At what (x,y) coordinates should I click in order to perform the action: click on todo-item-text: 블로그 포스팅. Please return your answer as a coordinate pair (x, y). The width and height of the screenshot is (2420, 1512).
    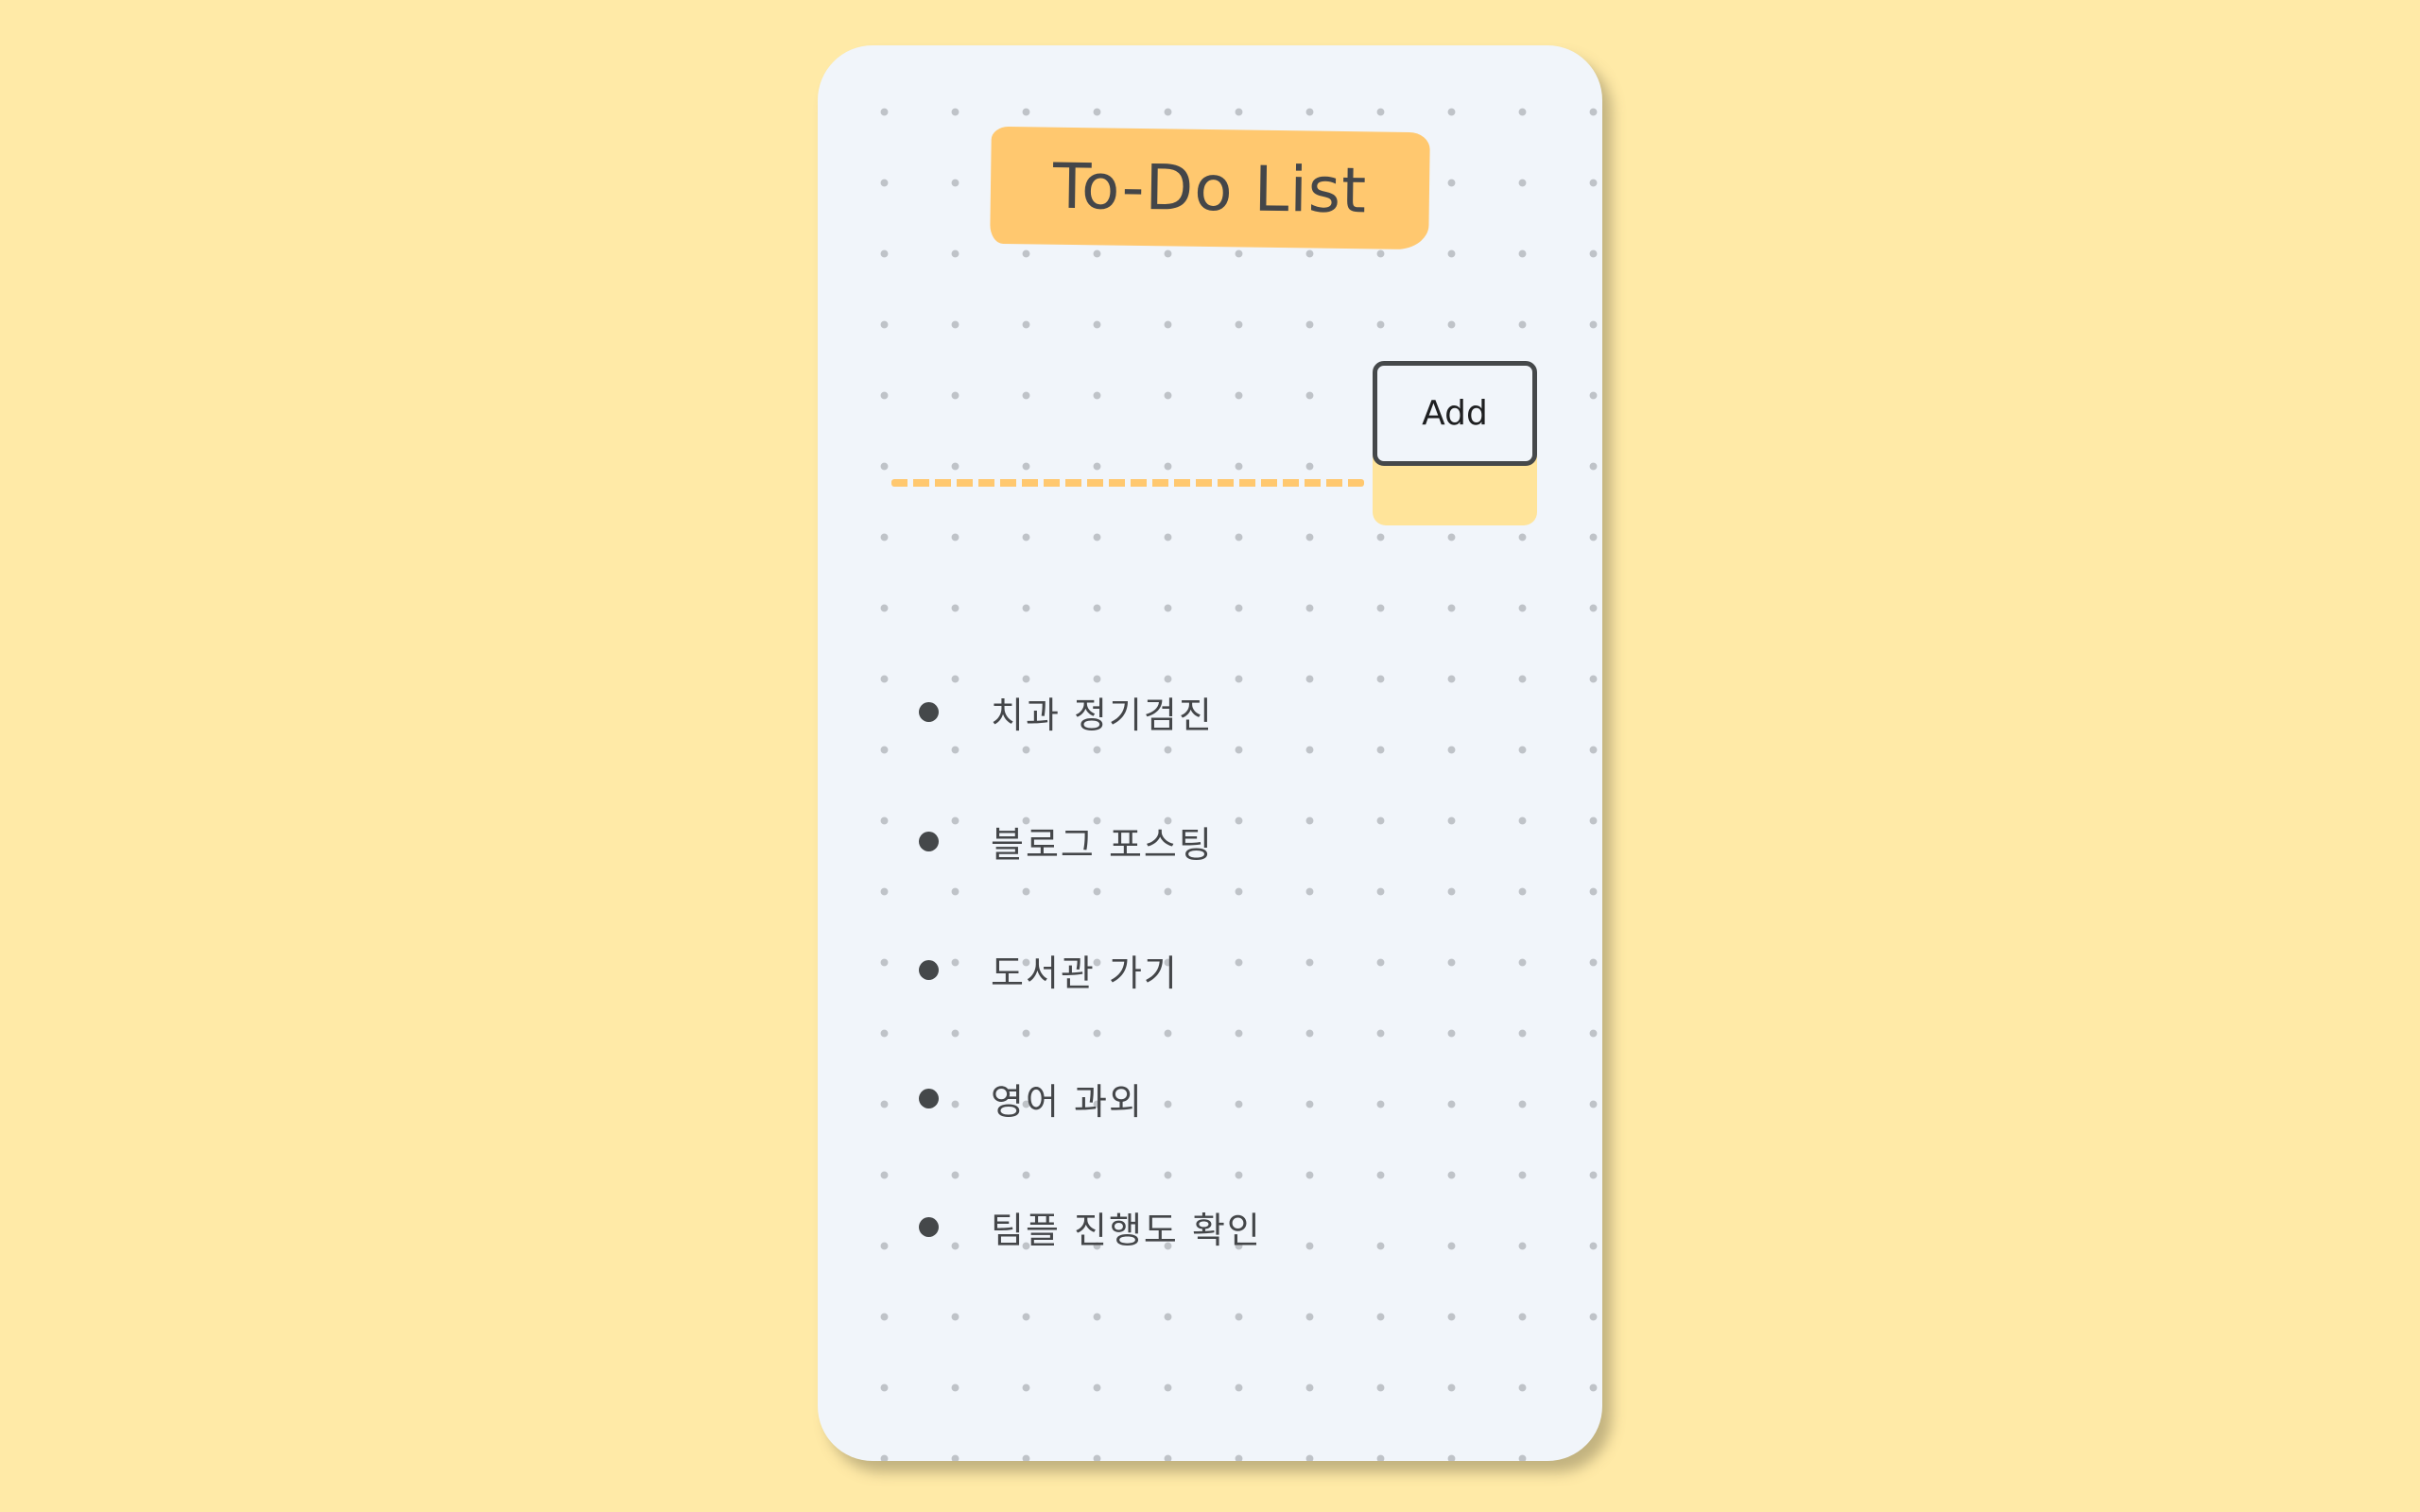
    Looking at the image, I should click on (1103, 844).